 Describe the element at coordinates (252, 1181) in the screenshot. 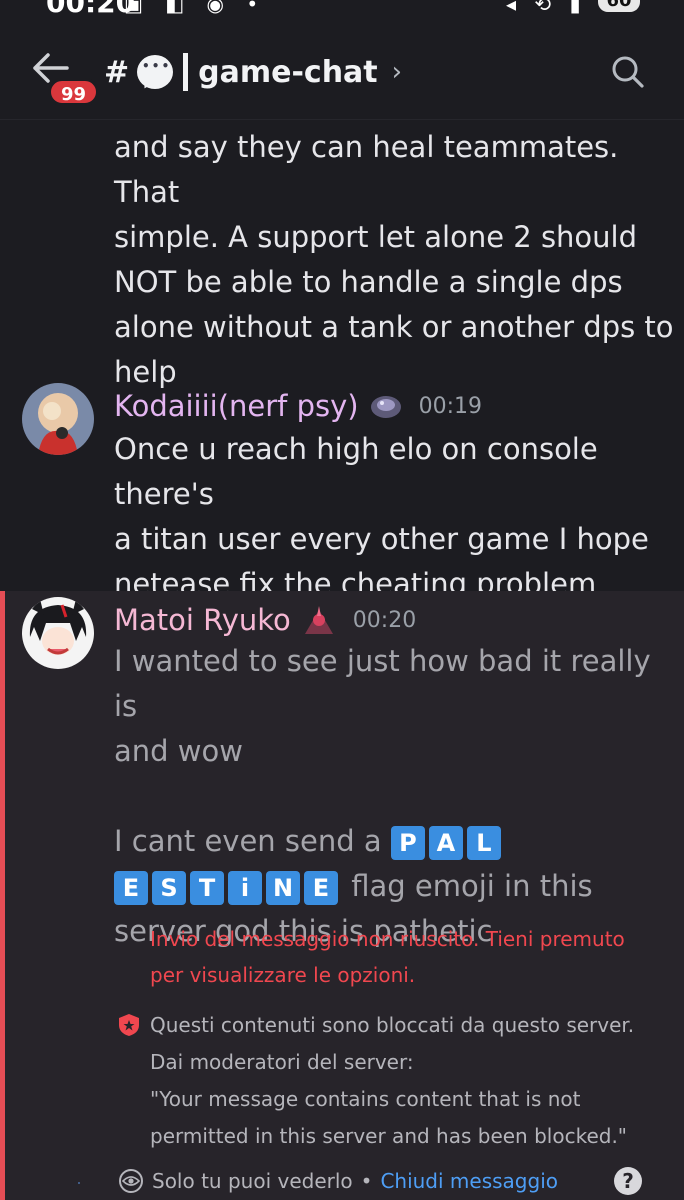

I see `visibility-text: Solo tu puoi vederlo` at that location.